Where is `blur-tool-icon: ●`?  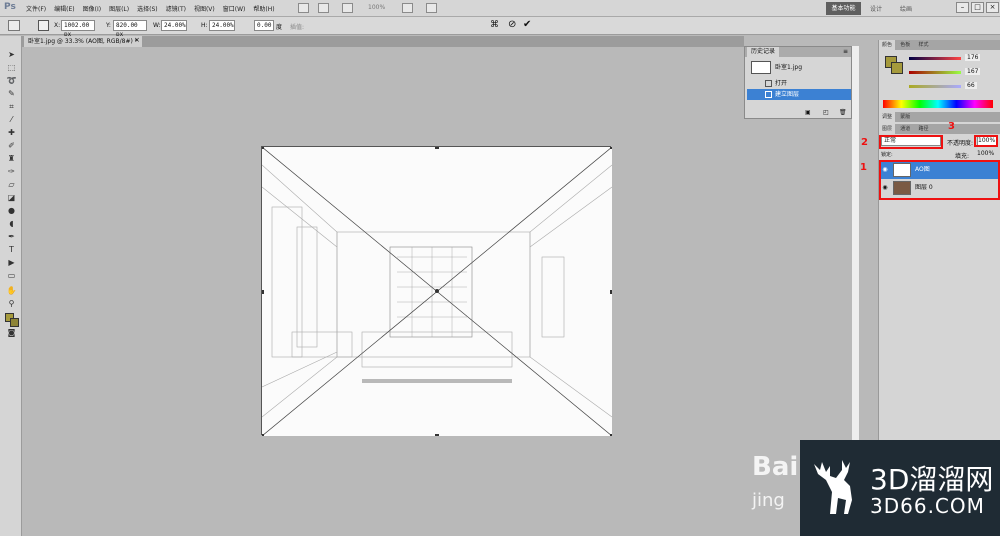
blur-tool-icon: ● is located at coordinates (11, 211).